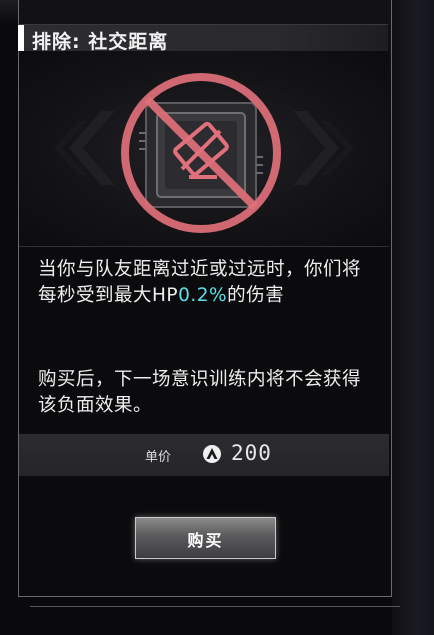 Image resolution: width=434 pixels, height=635 pixels. What do you see at coordinates (203, 295) in the screenshot?
I see `damage-percent-highlight: 0.2%` at bounding box center [203, 295].